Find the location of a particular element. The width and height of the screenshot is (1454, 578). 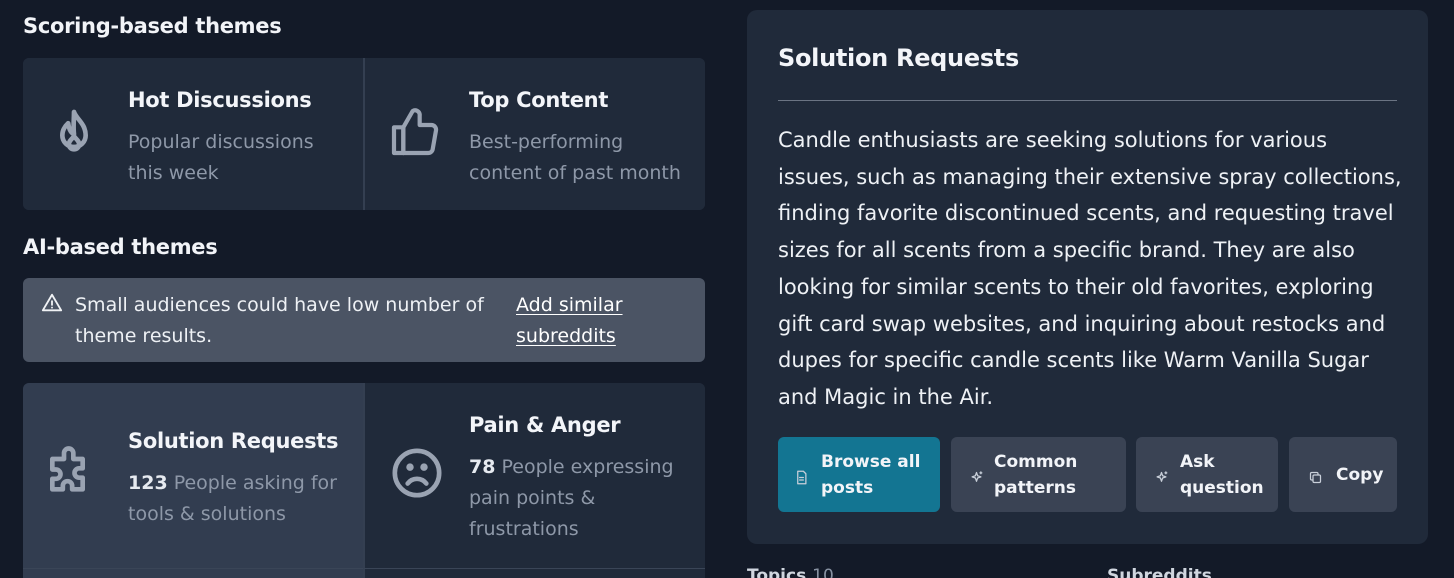

theme-title: Top Content is located at coordinates (539, 100).